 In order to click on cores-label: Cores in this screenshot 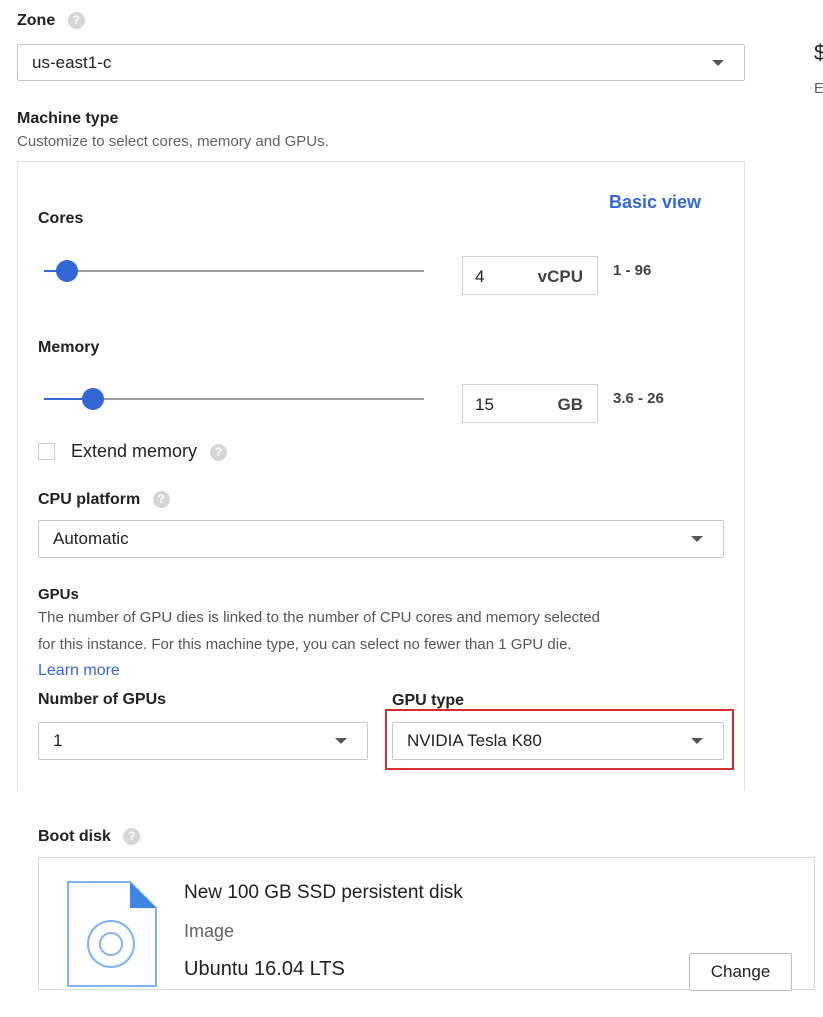, I will do `click(61, 218)`.